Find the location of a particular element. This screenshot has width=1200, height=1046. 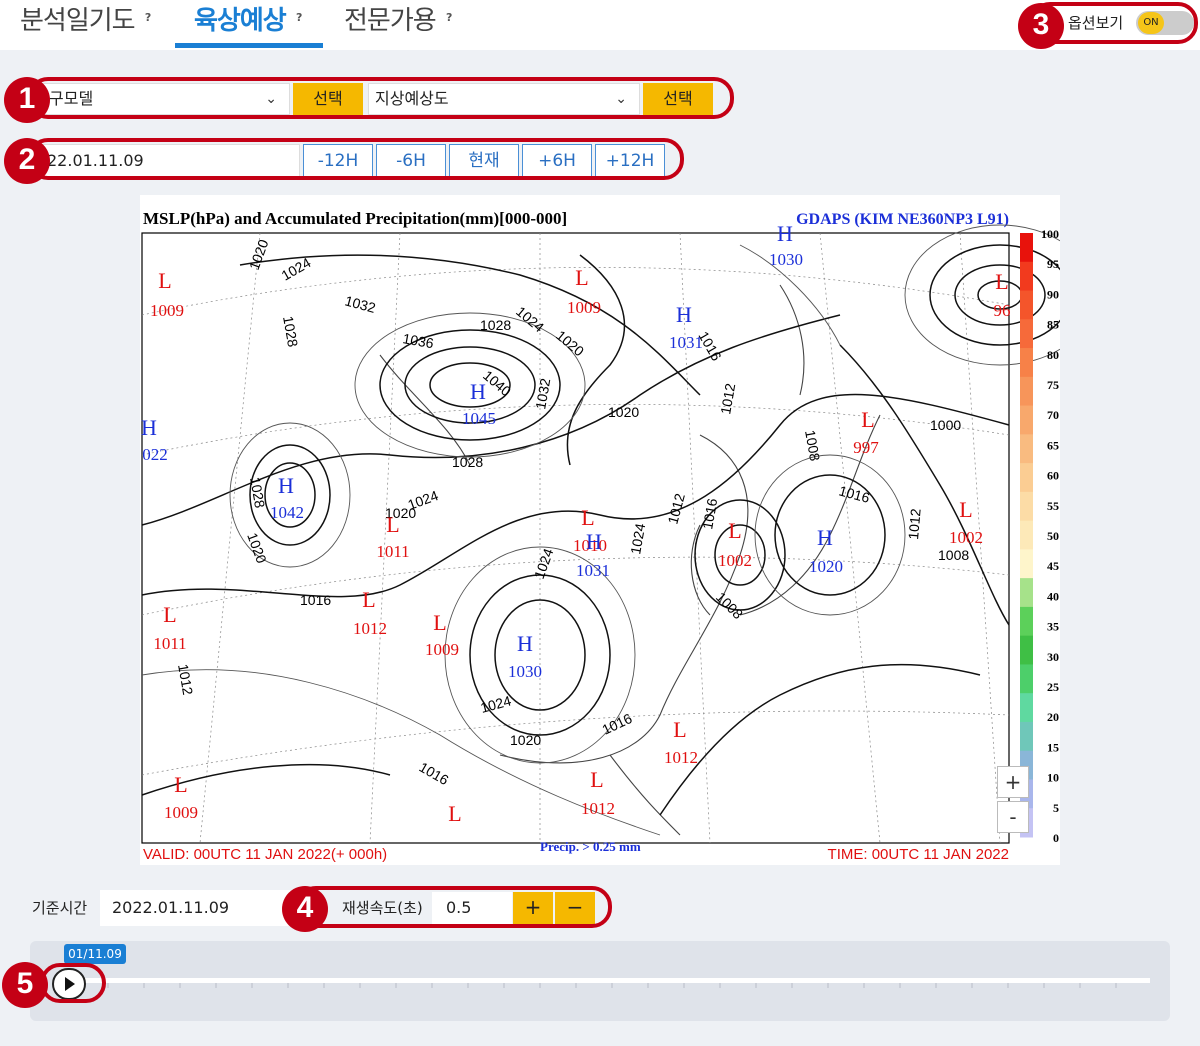

colorbar-label: 100 is located at coordinates (1050, 234).